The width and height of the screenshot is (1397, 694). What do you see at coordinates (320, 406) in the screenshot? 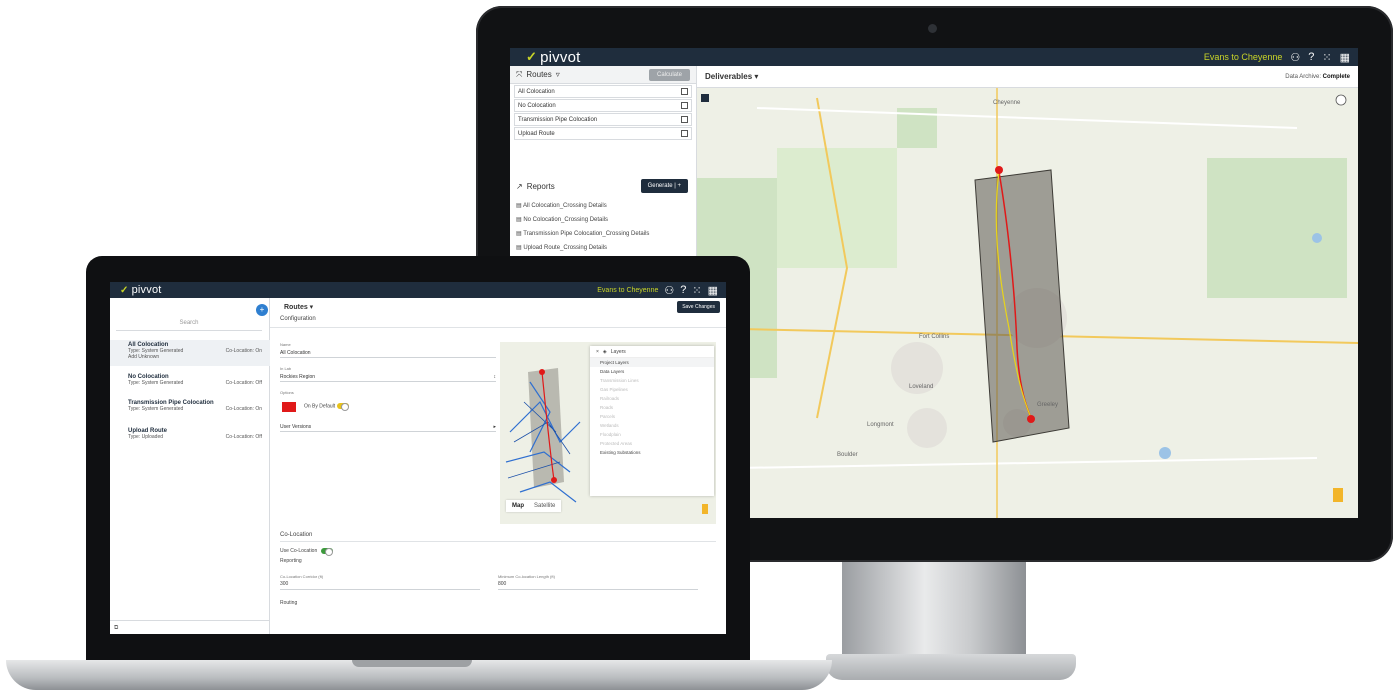
I see `on-by-default-label: On By Default` at bounding box center [320, 406].